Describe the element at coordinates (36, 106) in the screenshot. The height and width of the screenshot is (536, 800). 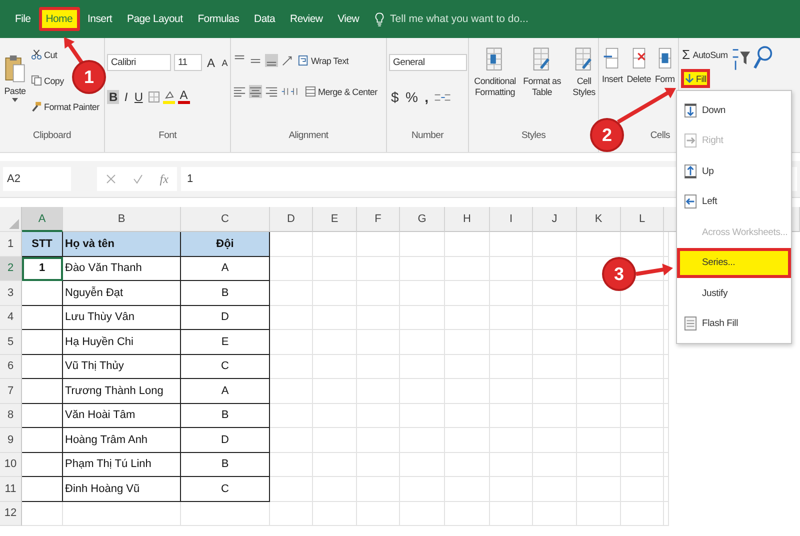
I see `paintbrush-icon` at that location.